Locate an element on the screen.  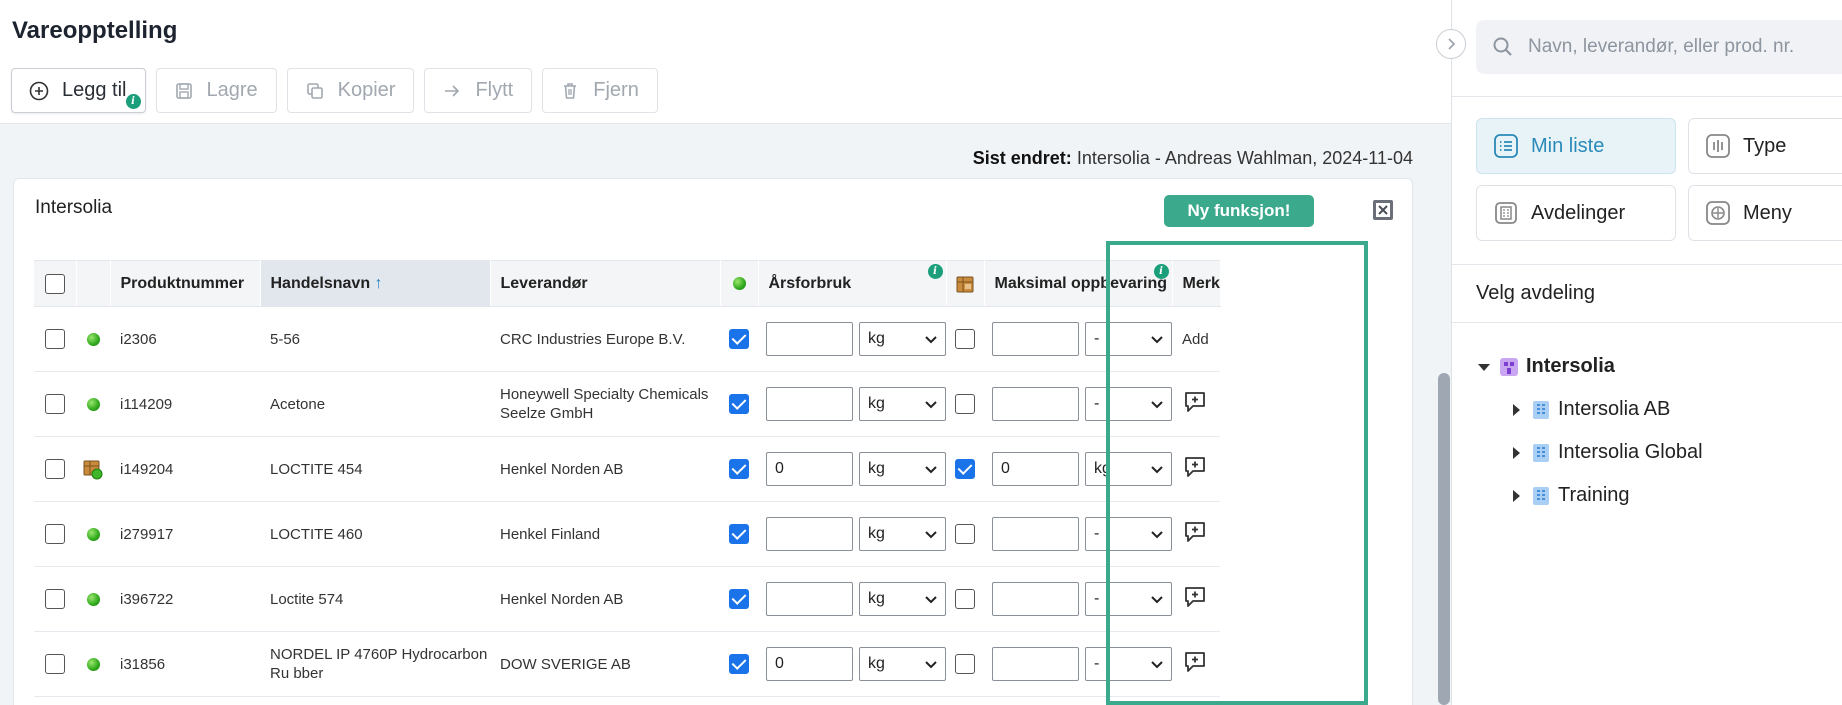
scrollbar-thumb is located at coordinates (1444, 539).